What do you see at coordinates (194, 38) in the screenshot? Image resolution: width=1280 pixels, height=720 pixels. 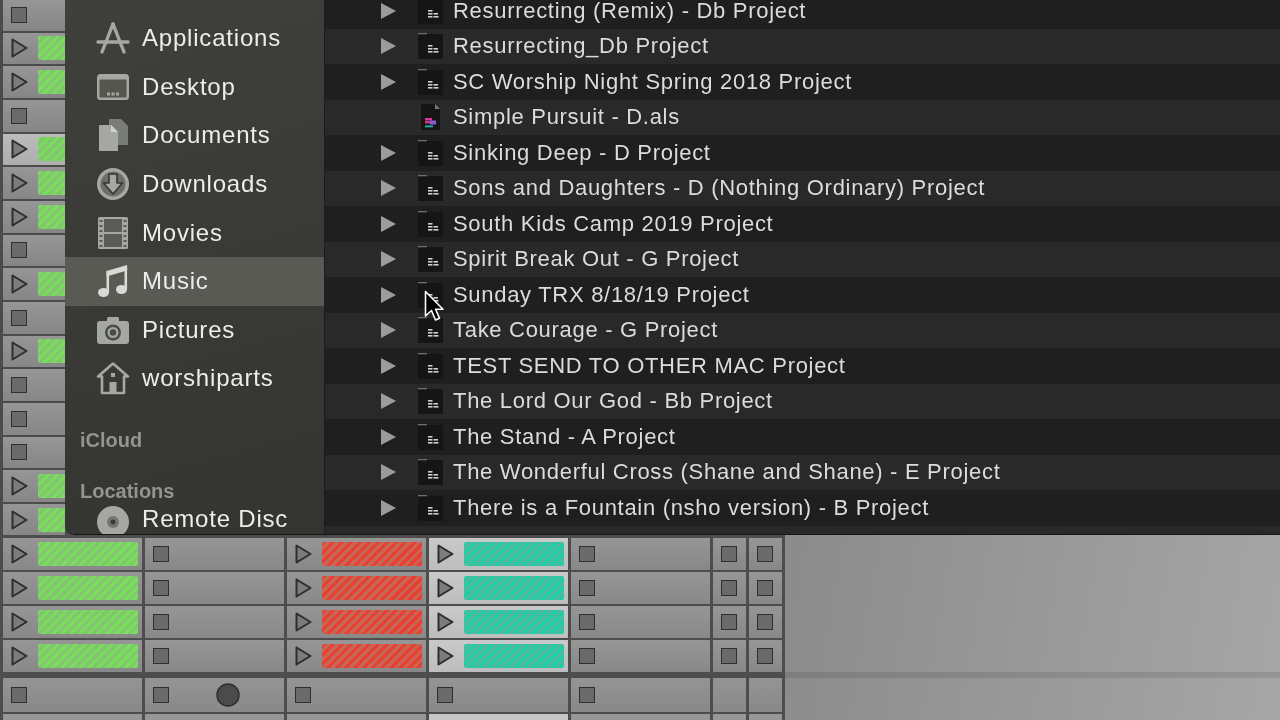 I see `sidebar-item: Applications` at bounding box center [194, 38].